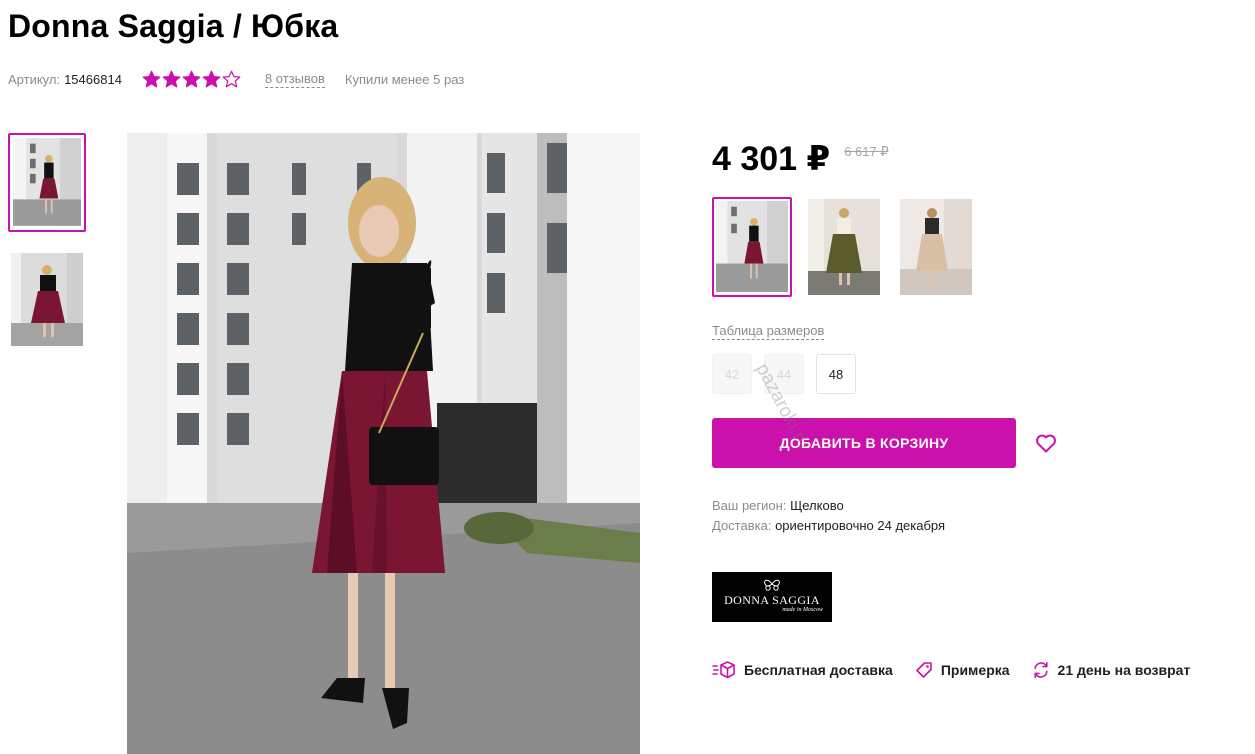  What do you see at coordinates (742, 525) in the screenshot?
I see `delivery-label: Доставка:` at bounding box center [742, 525].